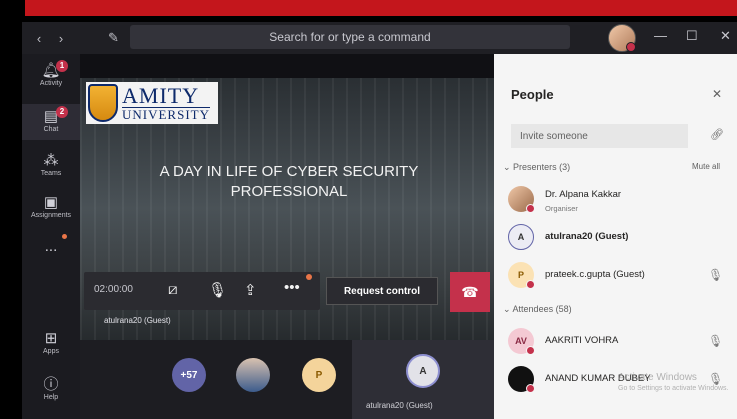 The width and height of the screenshot is (737, 419). Describe the element at coordinates (62, 112) in the screenshot. I see `chat-badge: 2` at that location.